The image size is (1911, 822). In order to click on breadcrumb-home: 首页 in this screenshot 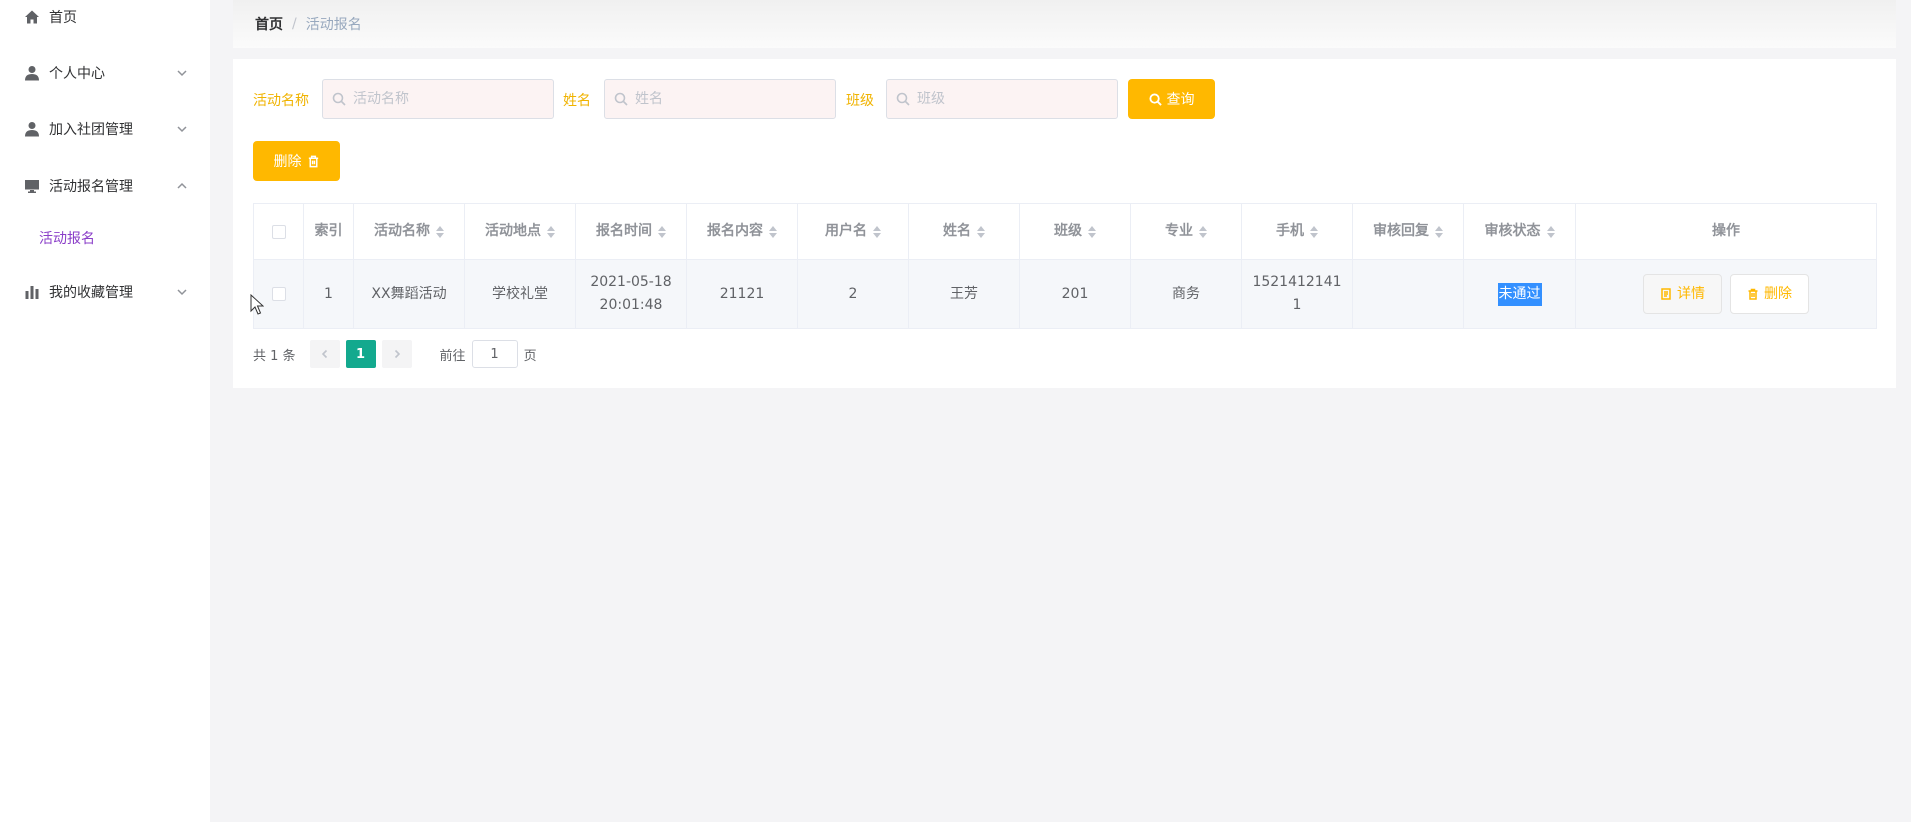, I will do `click(269, 24)`.